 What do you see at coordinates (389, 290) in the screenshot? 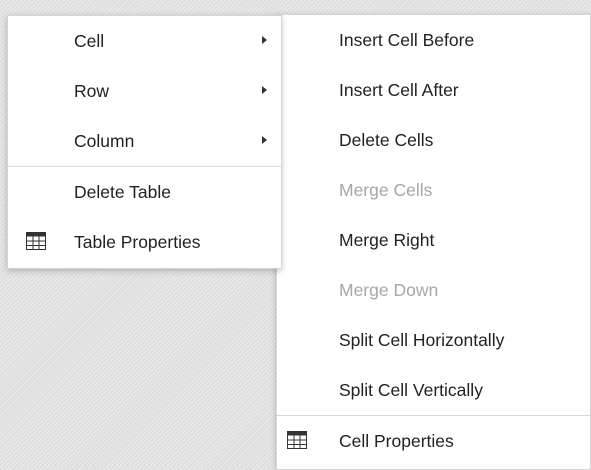
I see `menu-item-label: Merge Down` at bounding box center [389, 290].